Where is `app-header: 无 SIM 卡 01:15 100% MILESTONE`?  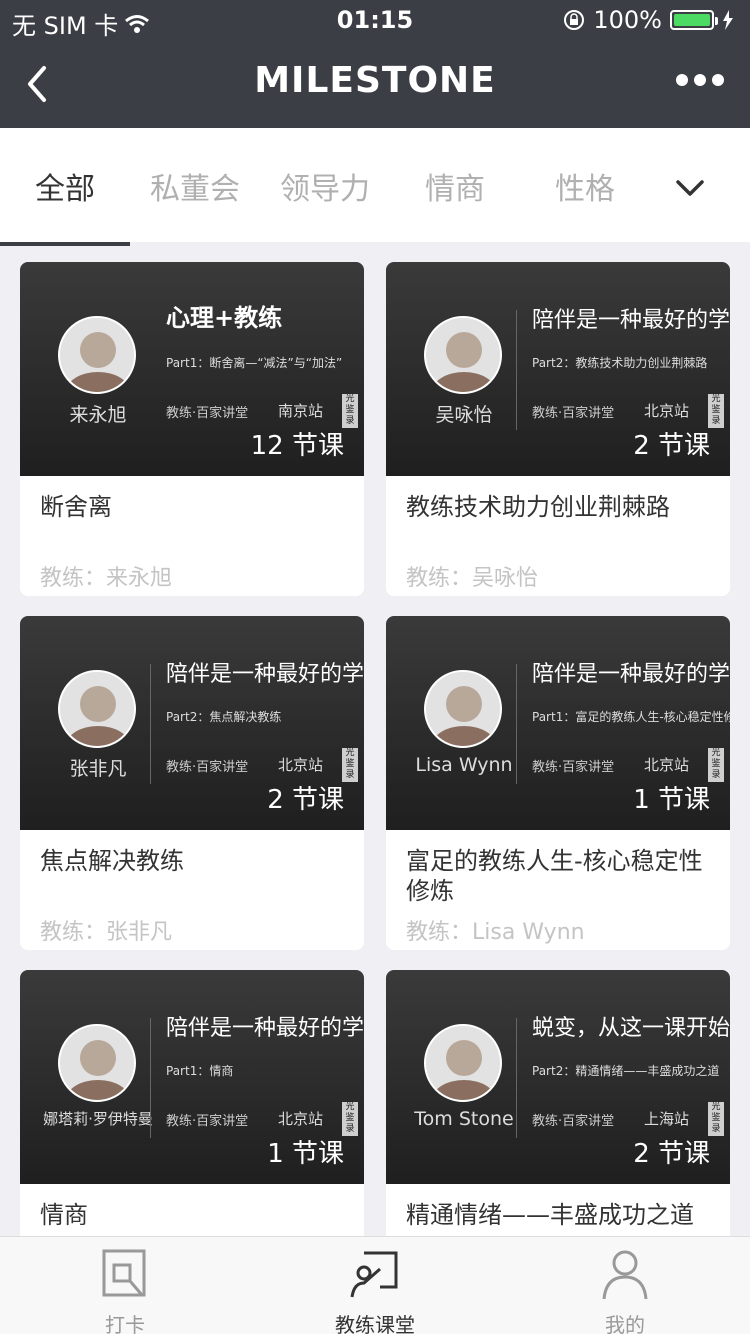
app-header: 无 SIM 卡 01:15 100% MILESTONE is located at coordinates (375, 64).